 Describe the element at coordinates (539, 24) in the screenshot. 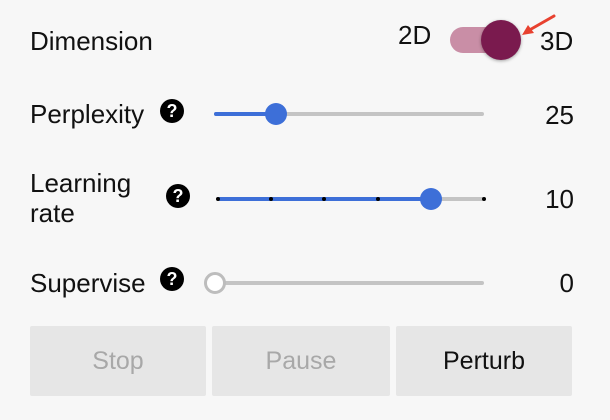

I see `annotation-arrow-icon` at that location.